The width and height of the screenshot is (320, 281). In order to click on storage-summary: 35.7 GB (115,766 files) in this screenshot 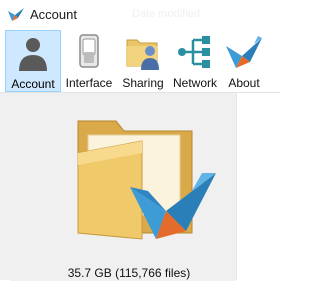, I will do `click(129, 273)`.